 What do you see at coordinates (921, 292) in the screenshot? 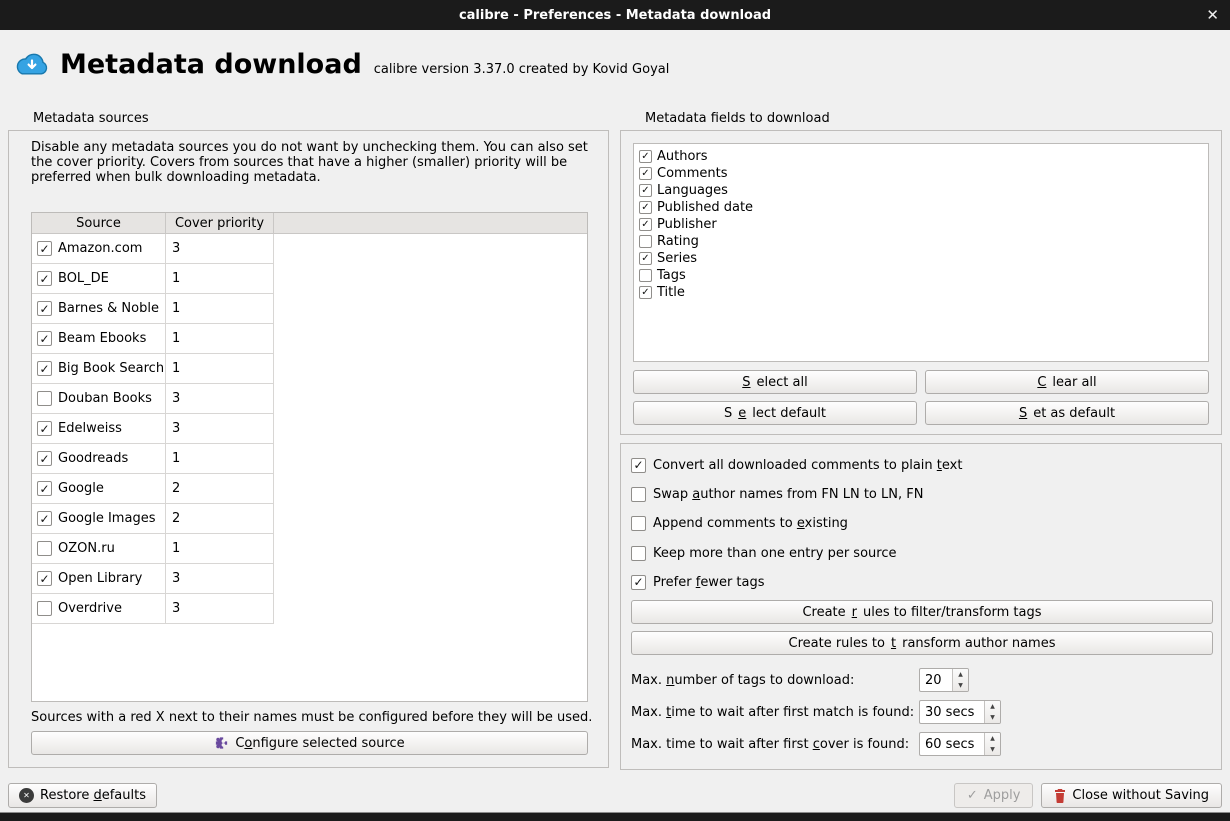
I see `field-item: ✓ Title` at bounding box center [921, 292].